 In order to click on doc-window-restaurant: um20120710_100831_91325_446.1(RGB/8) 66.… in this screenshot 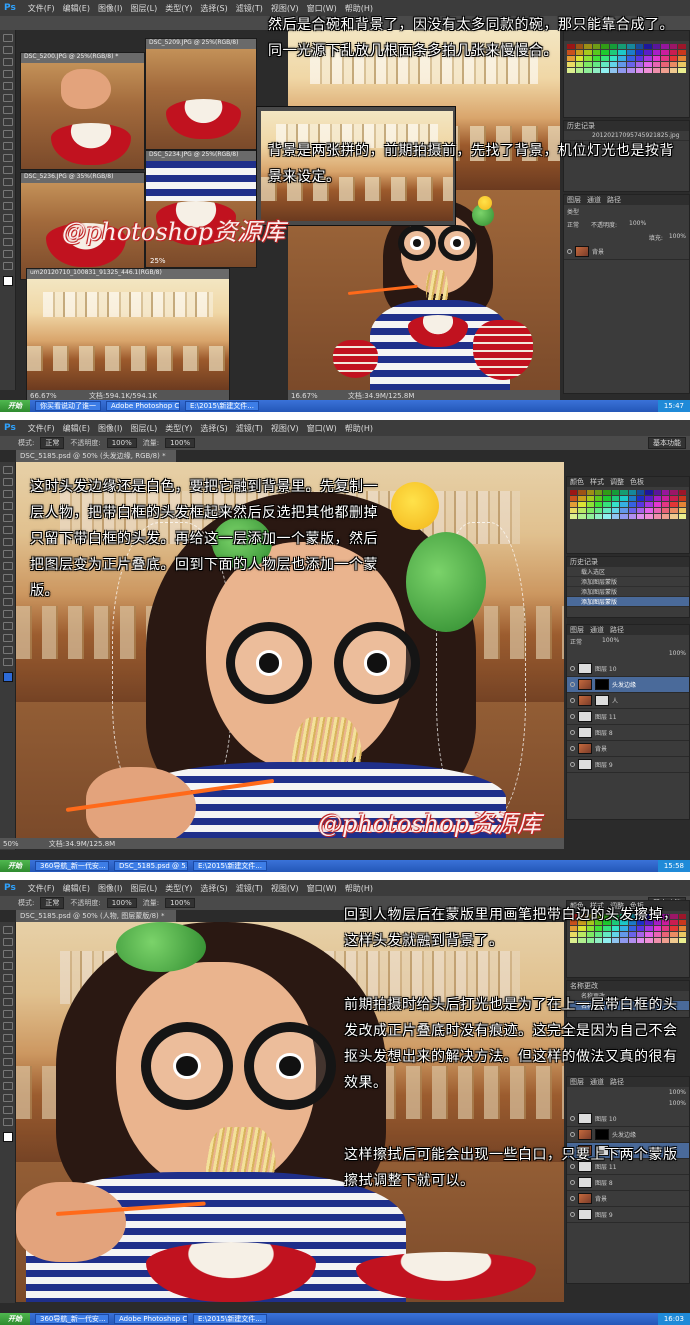, I will do `click(128, 335)`.